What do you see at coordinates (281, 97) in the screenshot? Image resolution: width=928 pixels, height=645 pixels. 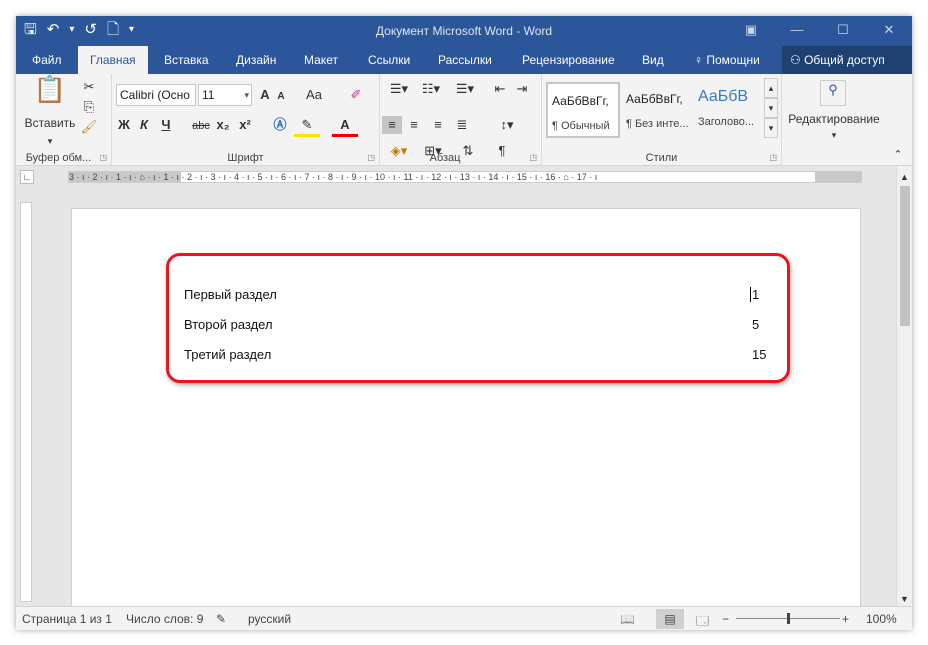 I see `shrink-font-button: A` at bounding box center [281, 97].